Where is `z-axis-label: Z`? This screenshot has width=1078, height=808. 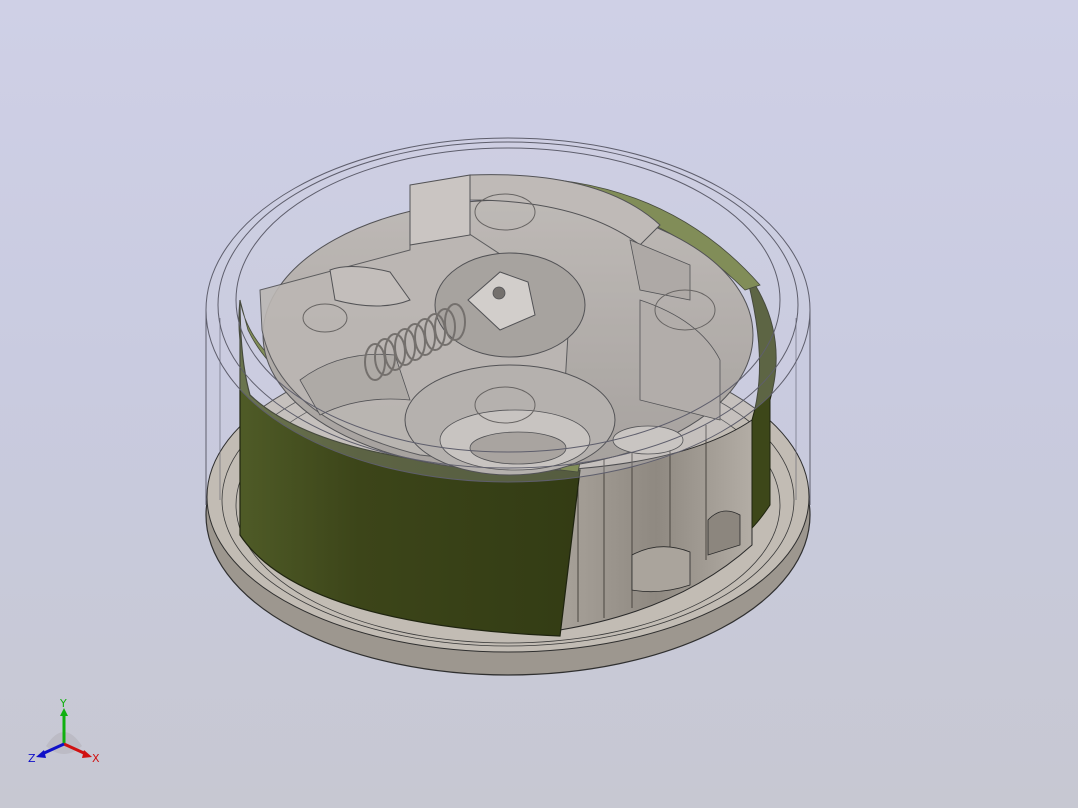
z-axis-label: Z is located at coordinates (32, 758).